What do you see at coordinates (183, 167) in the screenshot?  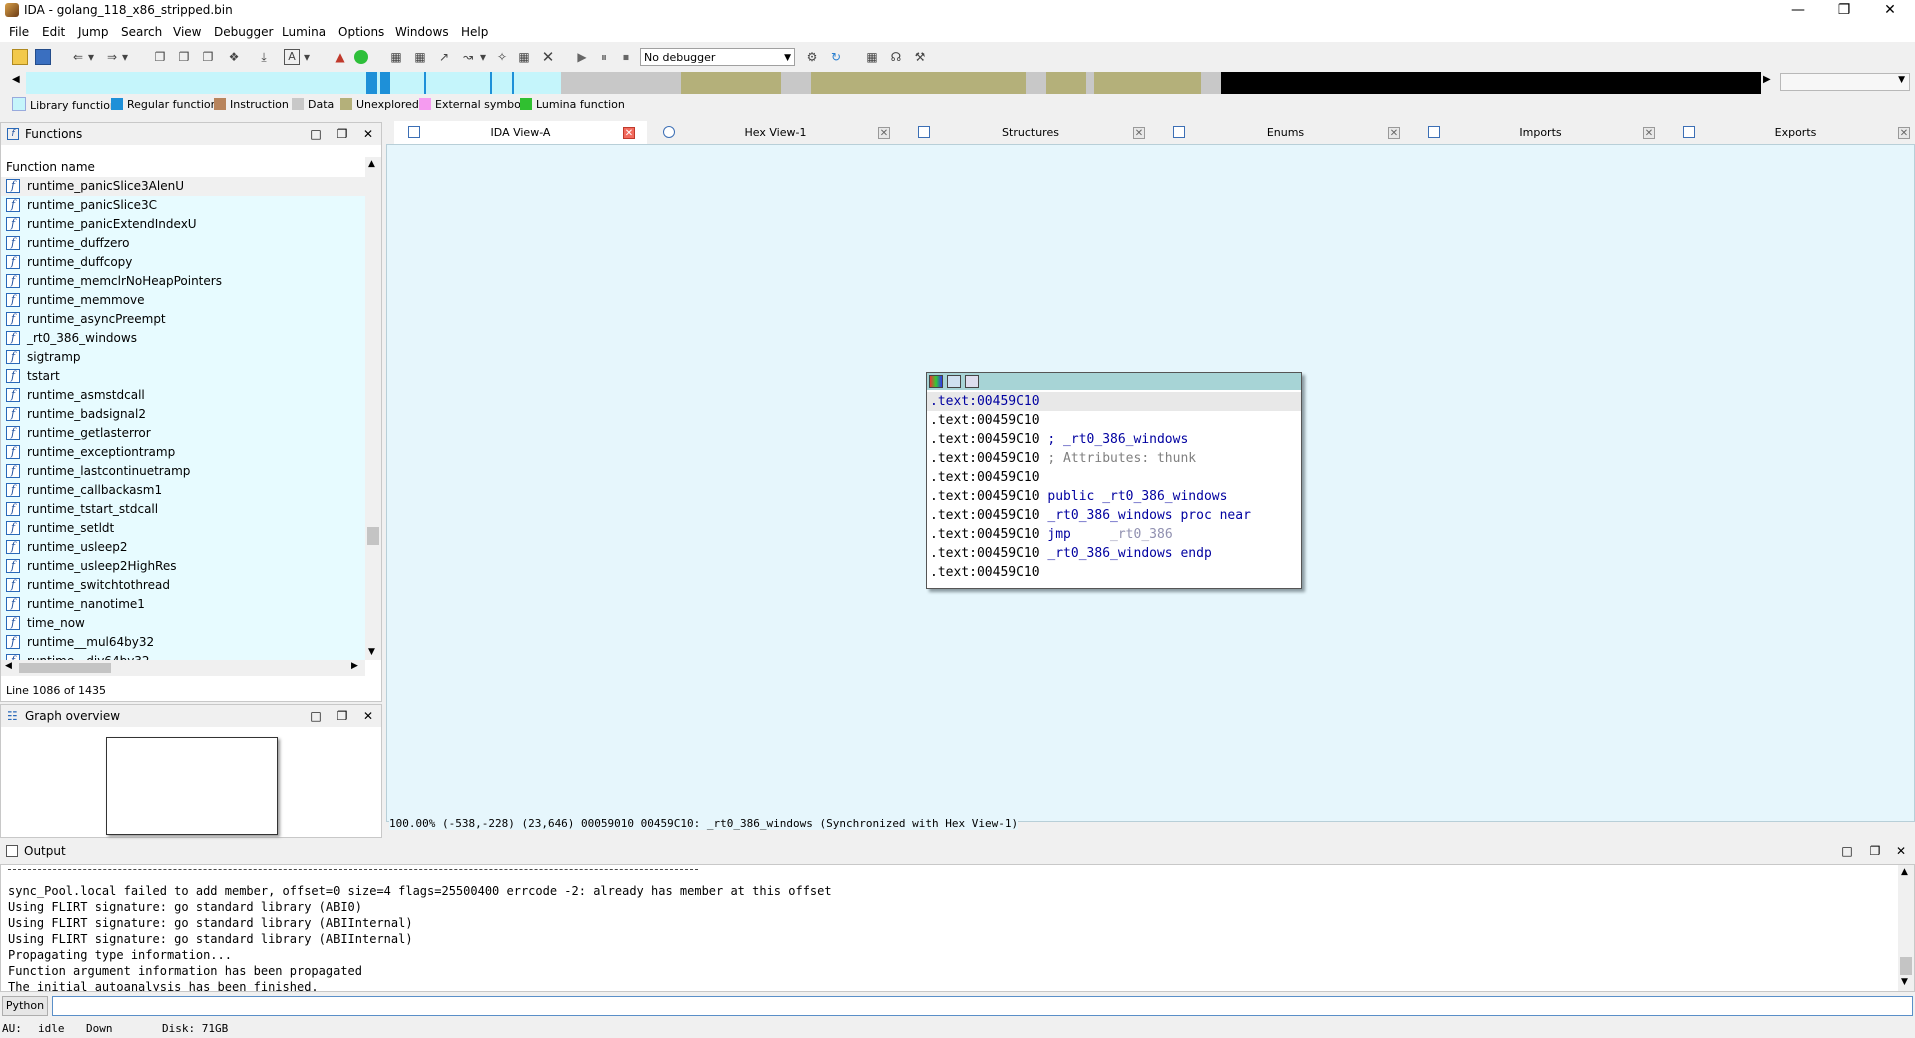 I see `column-header-function-name: Function name` at bounding box center [183, 167].